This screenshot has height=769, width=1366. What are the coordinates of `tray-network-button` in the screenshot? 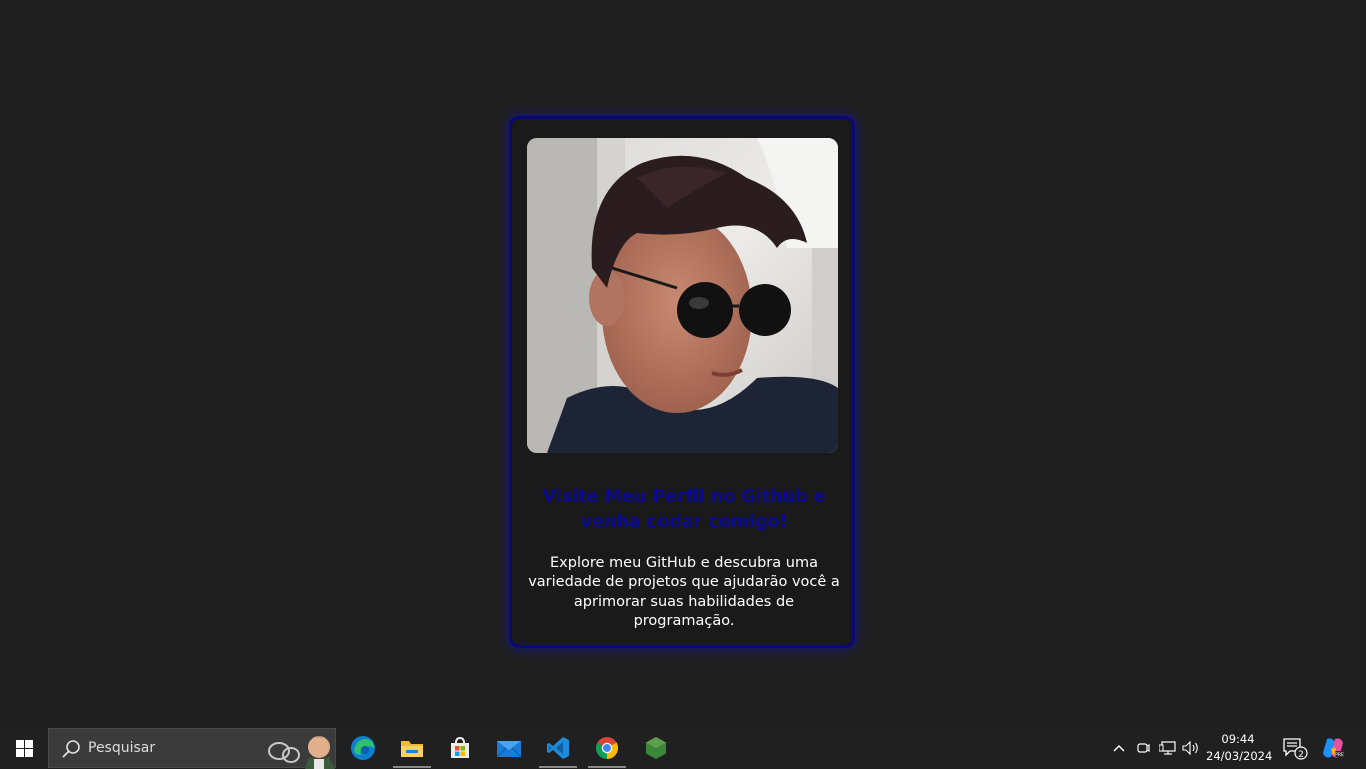 It's located at (1167, 748).